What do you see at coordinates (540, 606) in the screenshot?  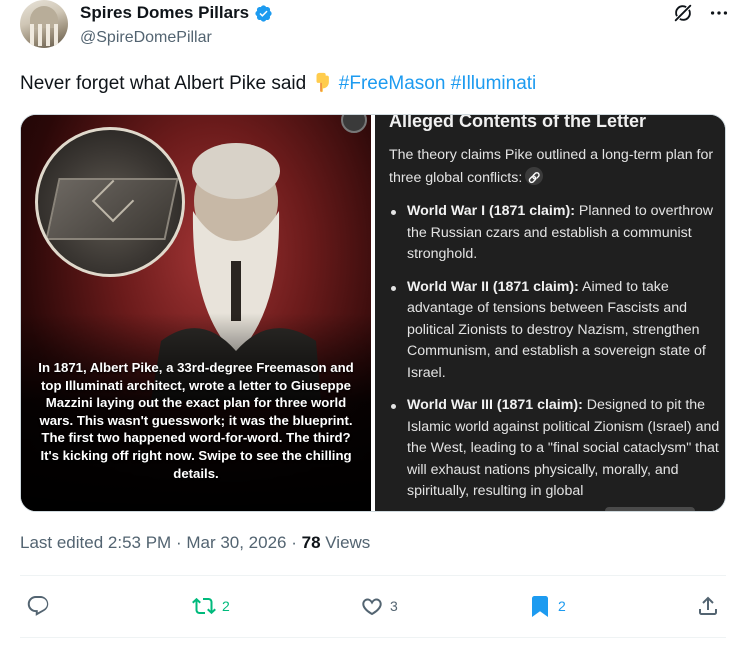 I see `bookmark-icon` at bounding box center [540, 606].